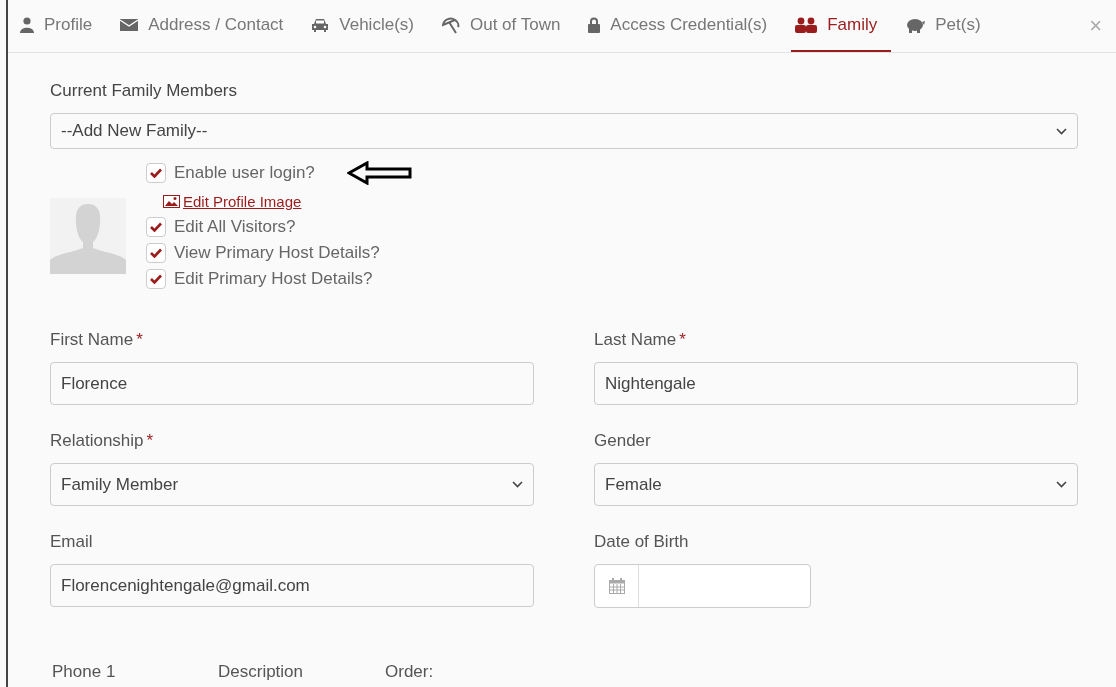 The height and width of the screenshot is (687, 1116). I want to click on family-member-dropdown: --Add New Family--, so click(564, 131).